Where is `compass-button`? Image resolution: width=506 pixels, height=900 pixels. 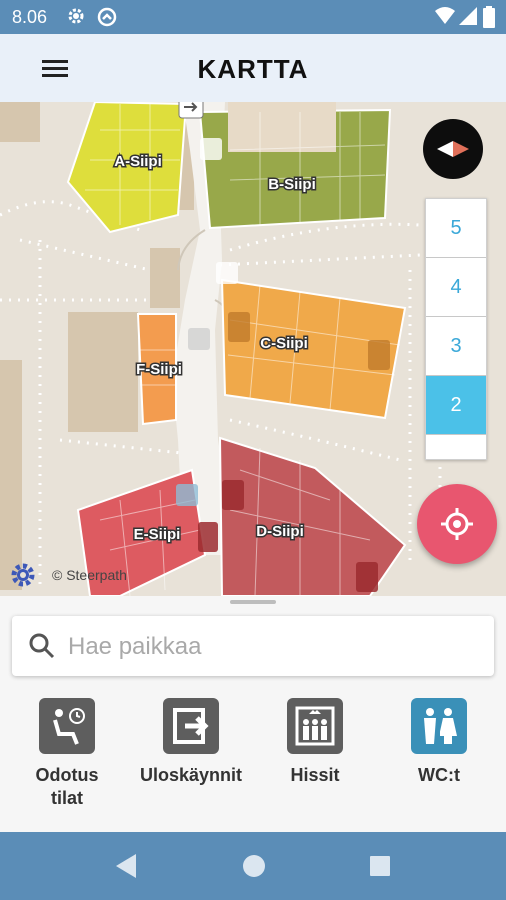 compass-button is located at coordinates (453, 149).